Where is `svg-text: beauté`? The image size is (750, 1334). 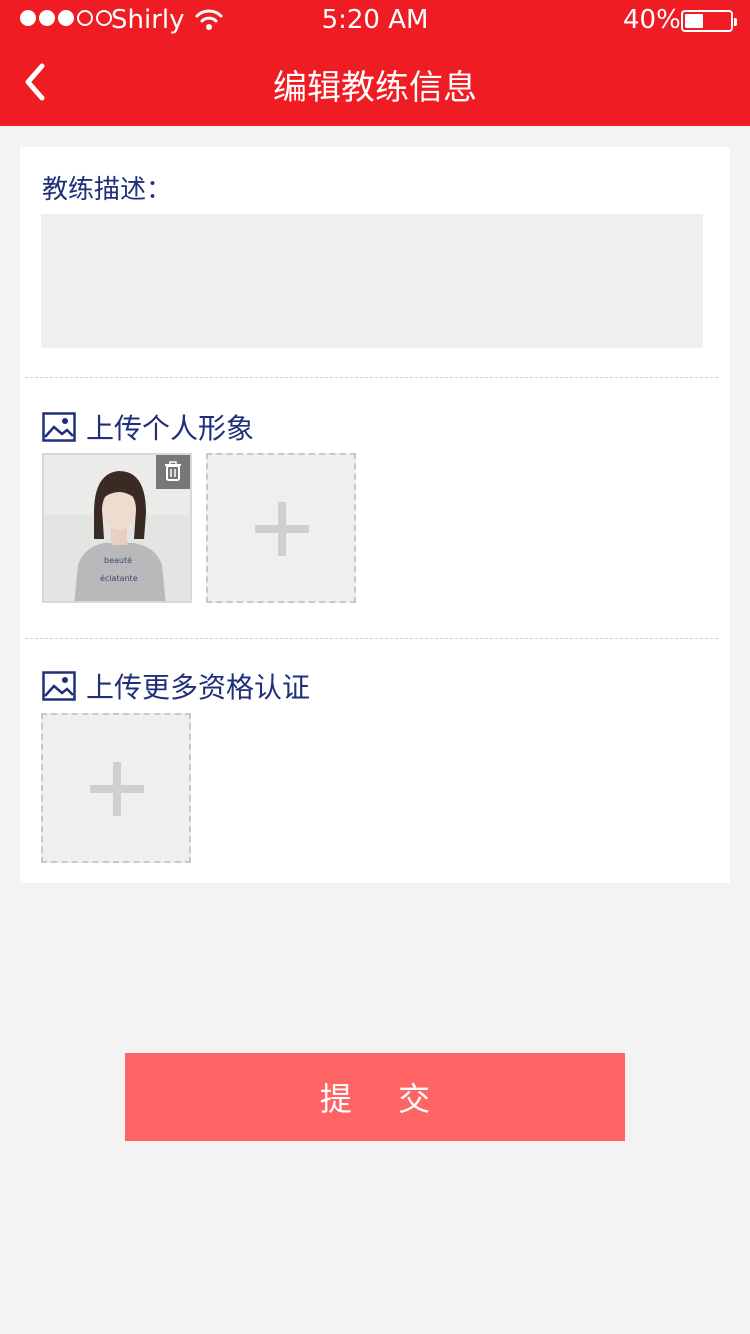
svg-text: beauté is located at coordinates (118, 560).